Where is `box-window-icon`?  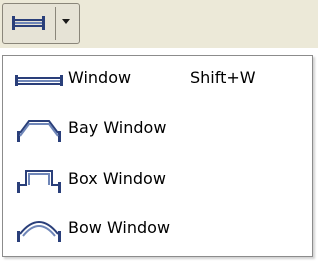 box-window-icon is located at coordinates (39, 181).